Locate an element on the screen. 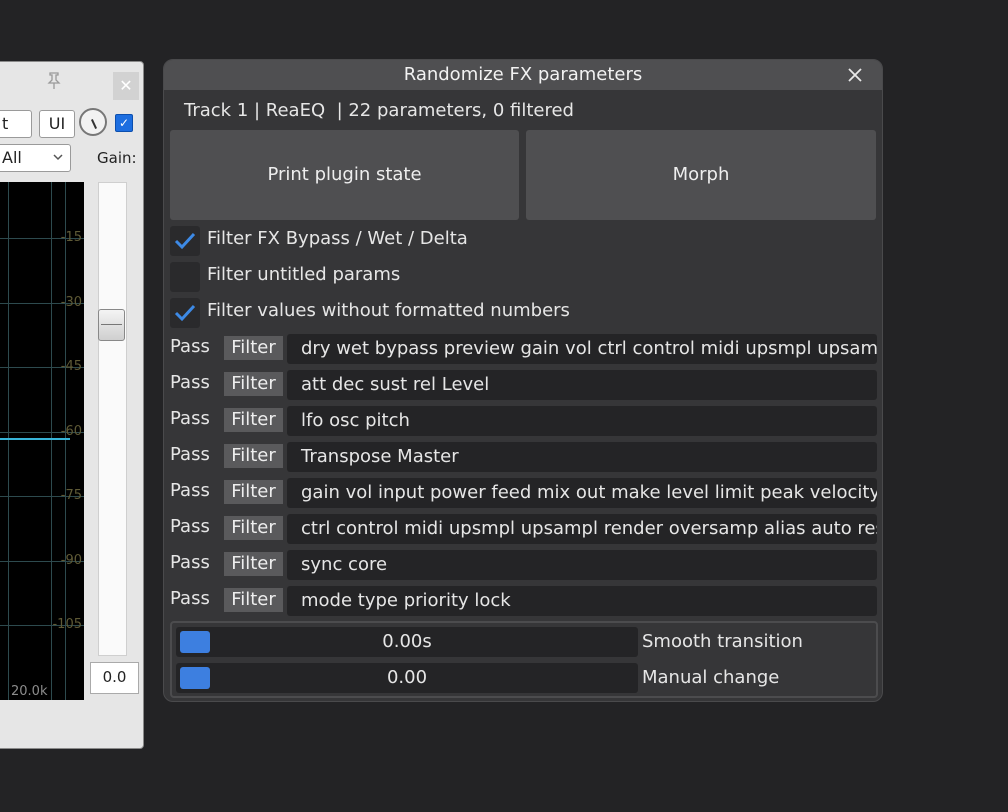 The width and height of the screenshot is (1008, 812). filter-row: Pass Filter lfo osc pitch is located at coordinates (524, 421).